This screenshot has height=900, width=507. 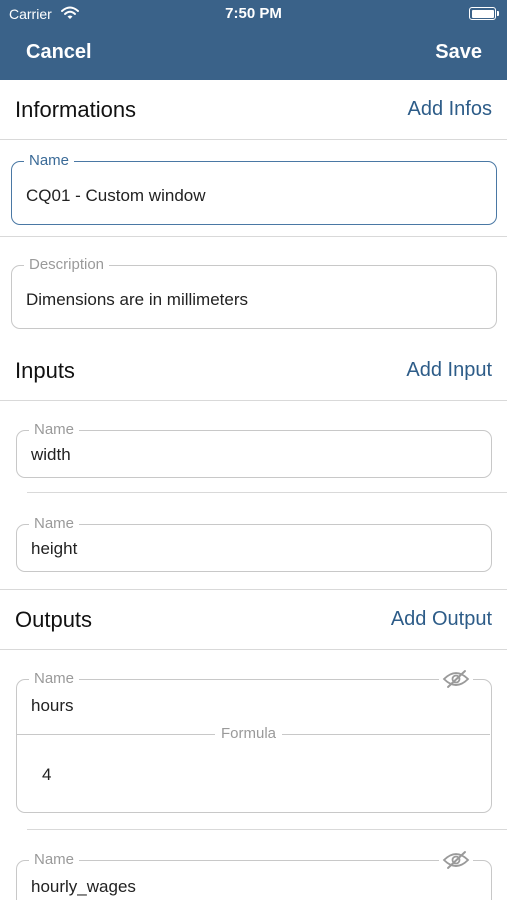 What do you see at coordinates (83, 886) in the screenshot?
I see `output-name-value: hourly_wages` at bounding box center [83, 886].